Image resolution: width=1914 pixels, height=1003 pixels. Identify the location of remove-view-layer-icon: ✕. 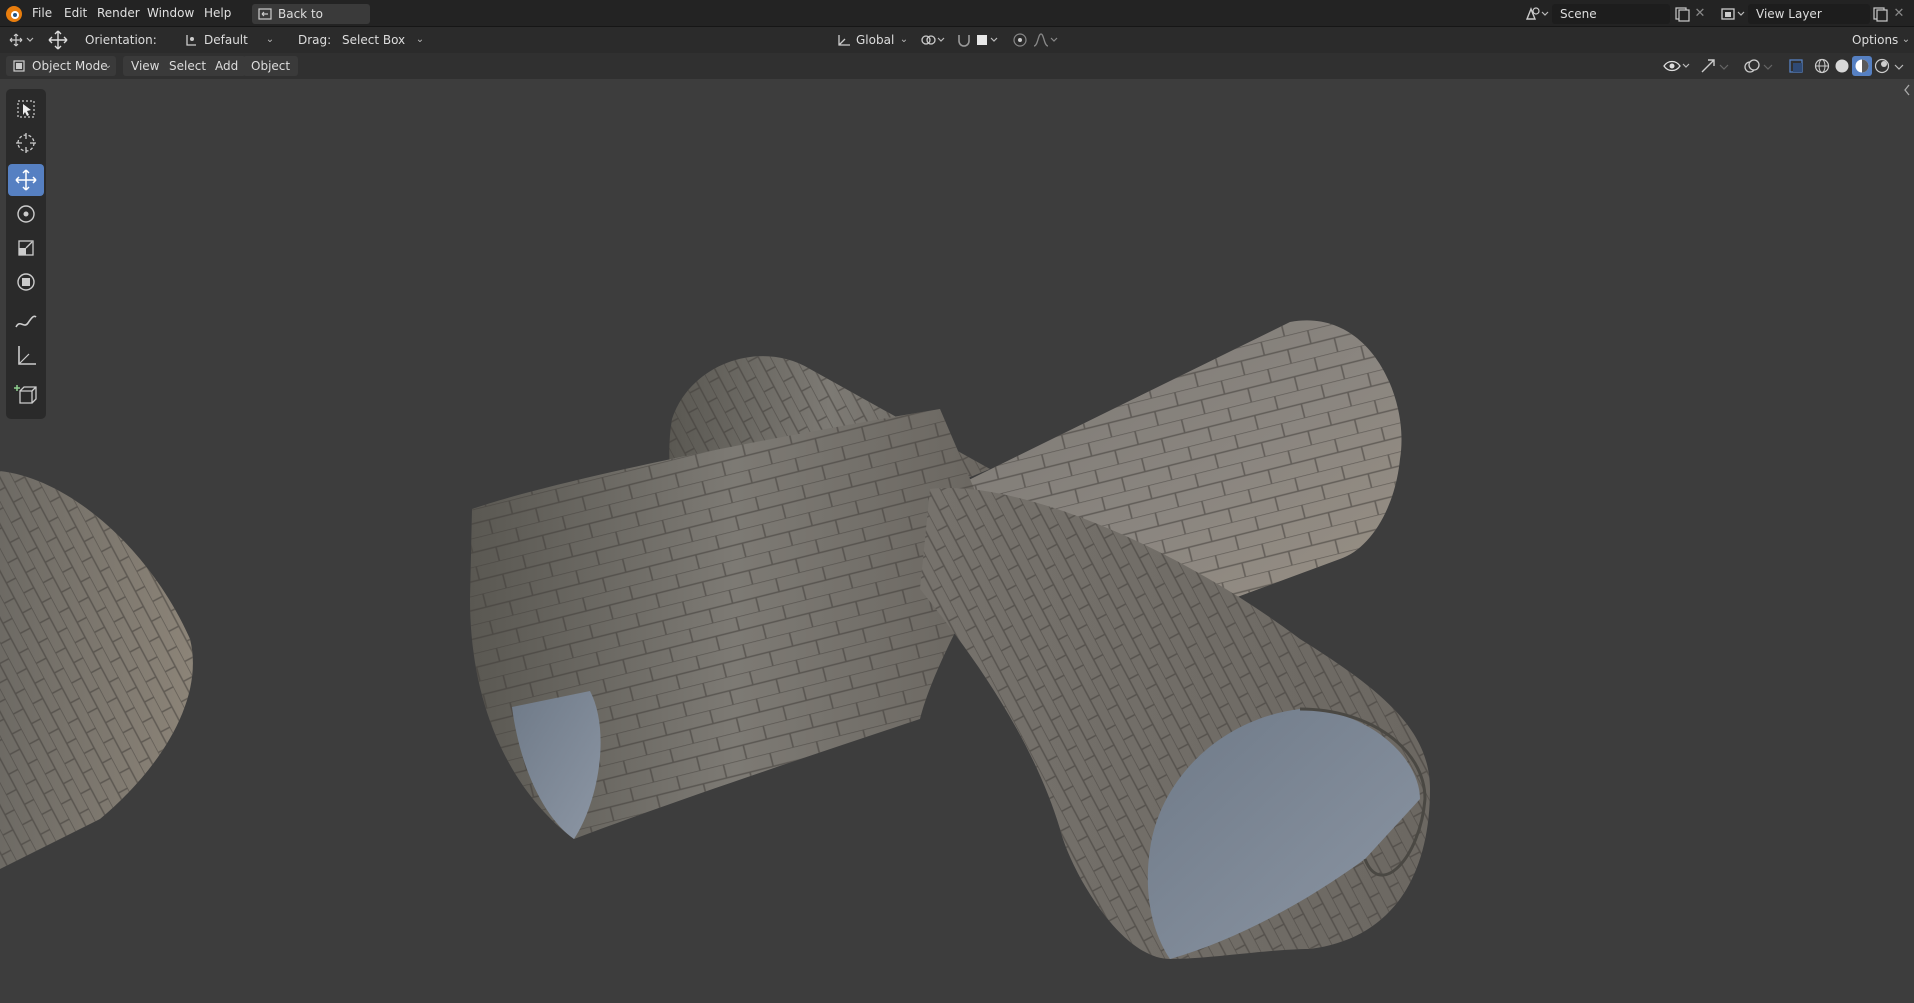
(1899, 14).